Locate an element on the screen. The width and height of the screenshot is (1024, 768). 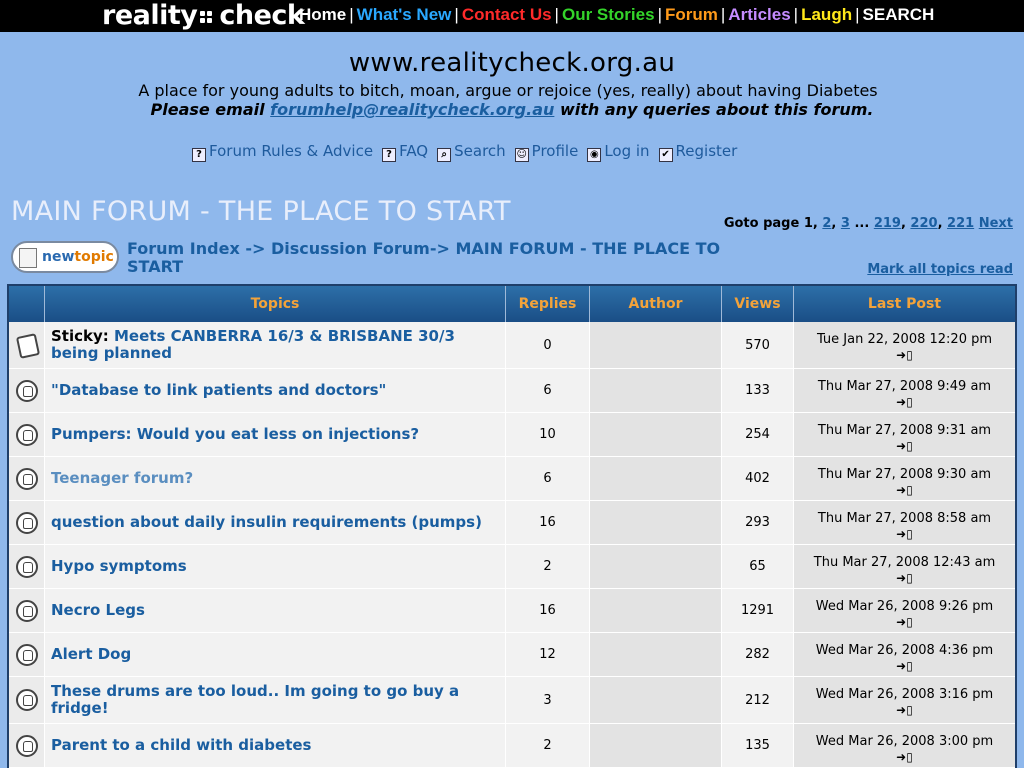
mark-all-read-link: Mark all topics read is located at coordinates (940, 269).